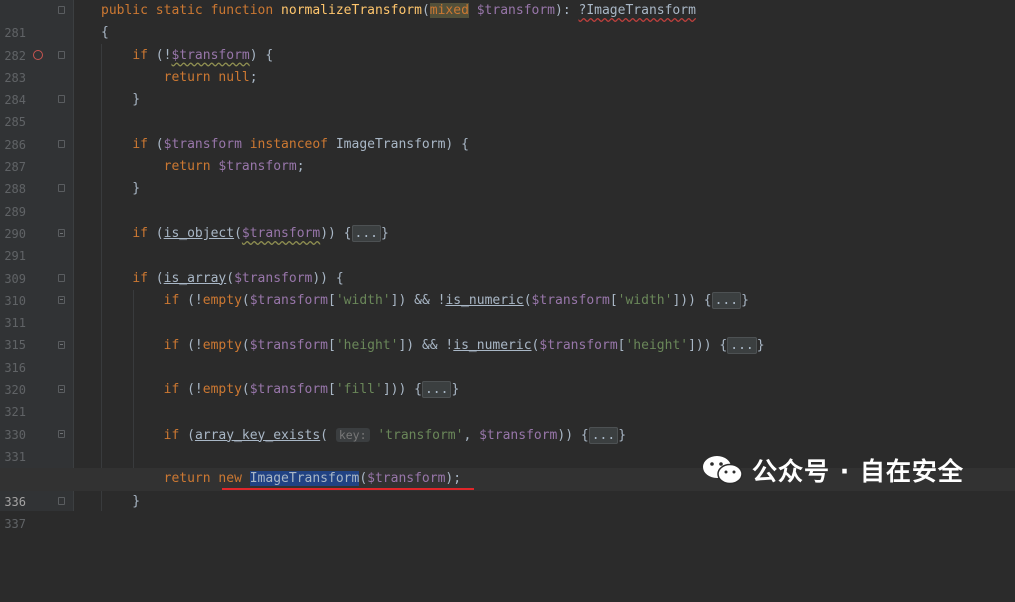 This screenshot has width=1015, height=602. What do you see at coordinates (507, 176) in the screenshot?
I see `code-line: 288 return $transform;` at bounding box center [507, 176].